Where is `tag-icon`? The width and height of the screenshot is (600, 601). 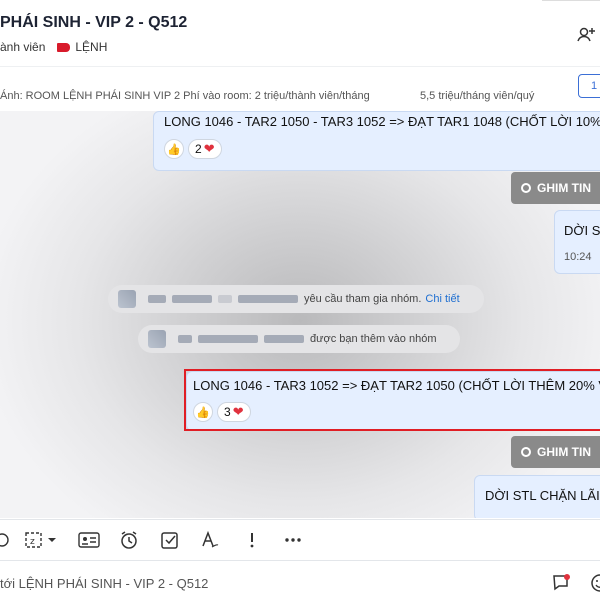
tag-icon is located at coordinates (64, 47).